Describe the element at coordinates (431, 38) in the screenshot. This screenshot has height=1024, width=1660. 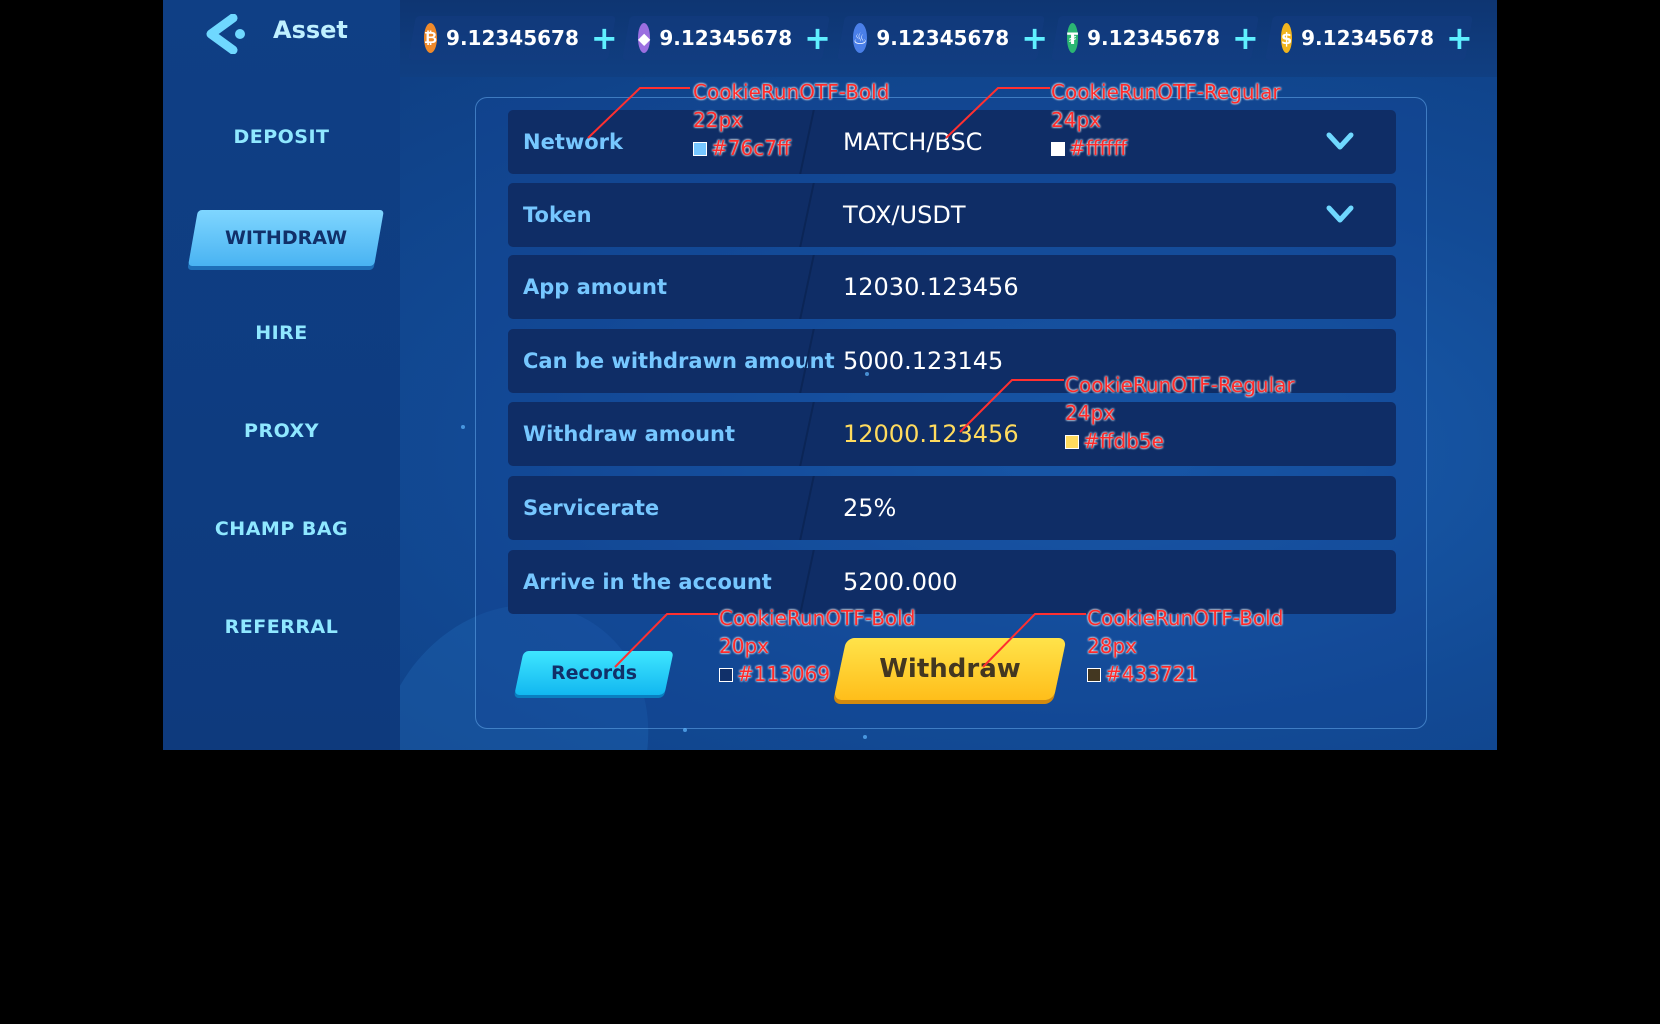
I see `bitcoin-icon: ₿` at that location.